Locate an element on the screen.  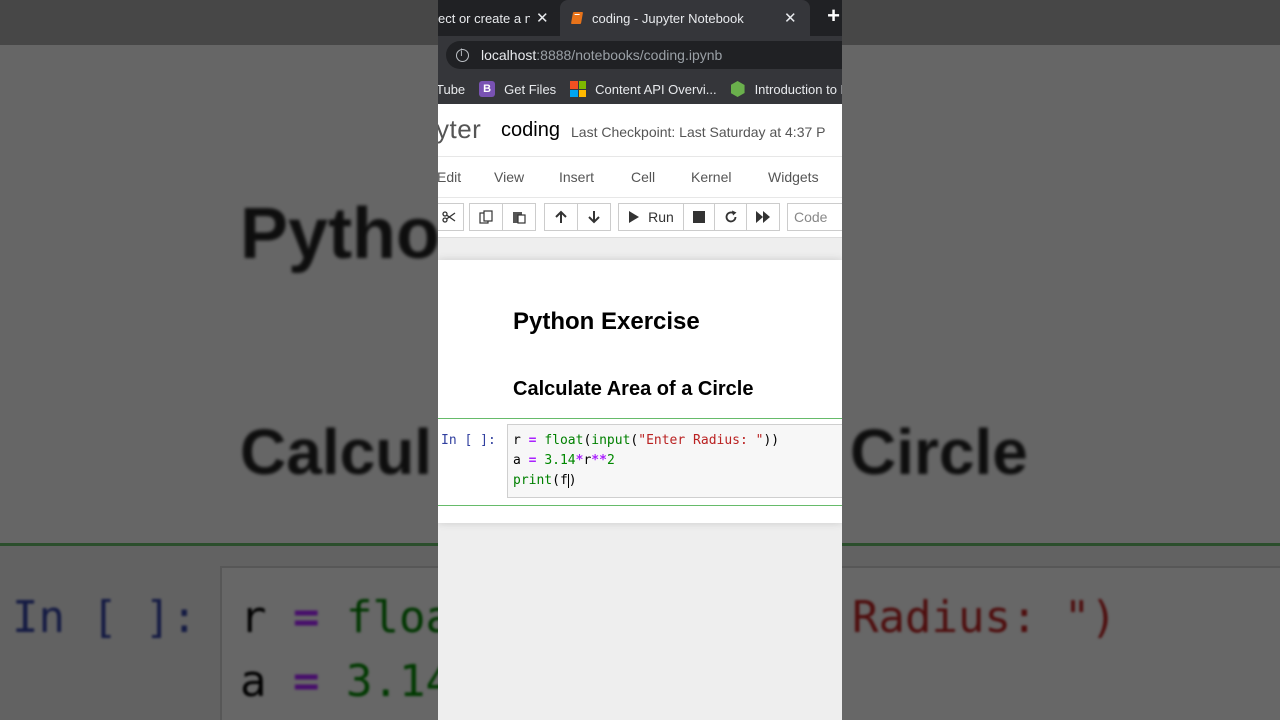
bookmark-label: Introduction to N is located at coordinates (798, 89).